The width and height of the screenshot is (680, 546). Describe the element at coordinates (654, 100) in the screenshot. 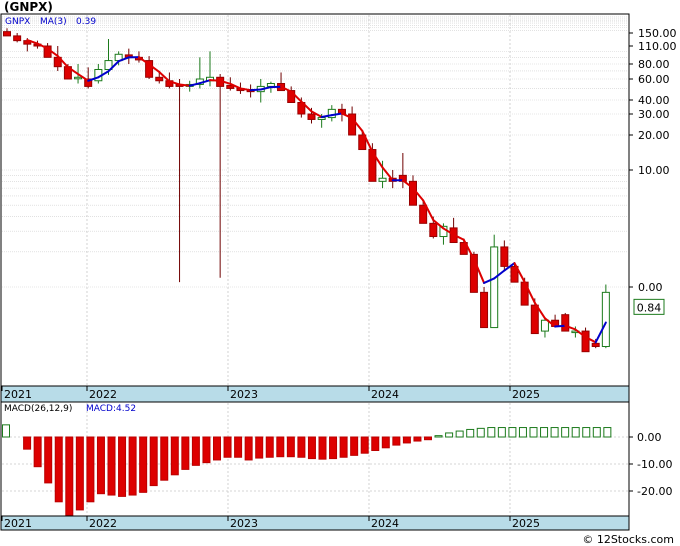

I see `price-y-tick-label: 40.00` at that location.